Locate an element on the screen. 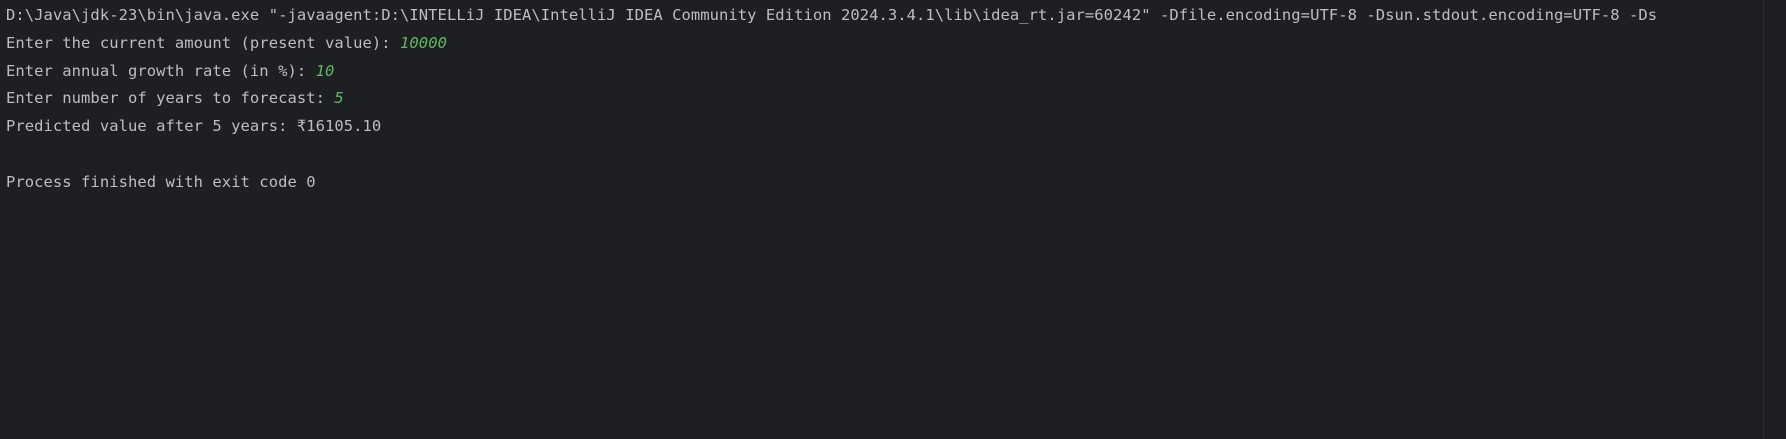 Image resolution: width=1786 pixels, height=439 pixels. exit-code-line: Process finished with exit code 0 is located at coordinates (161, 181).